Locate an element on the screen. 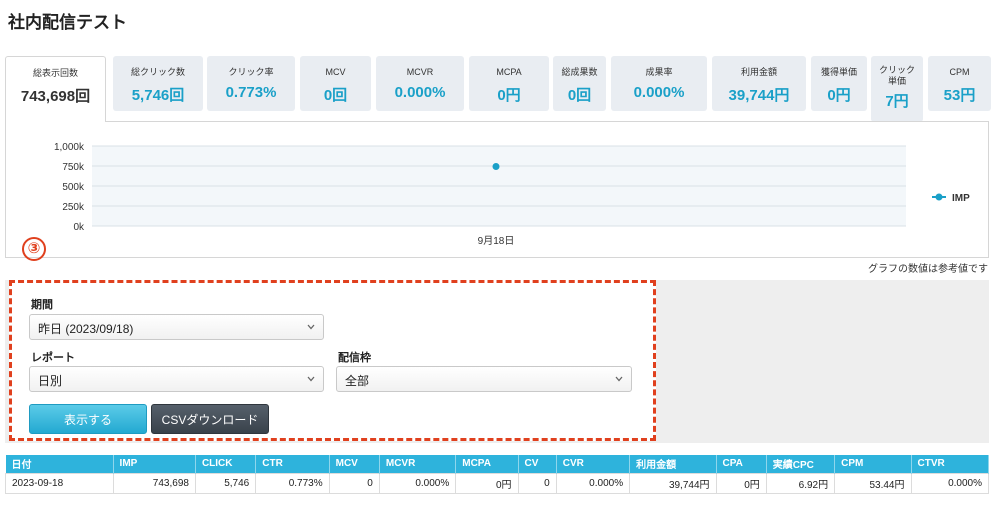 This screenshot has width=1000, height=506. column-header: CPA is located at coordinates (741, 464).